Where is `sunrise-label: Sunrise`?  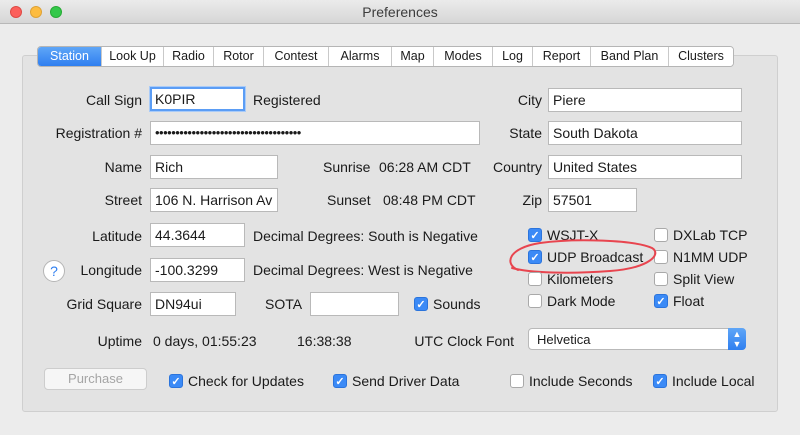
sunrise-label: Sunrise is located at coordinates (347, 167).